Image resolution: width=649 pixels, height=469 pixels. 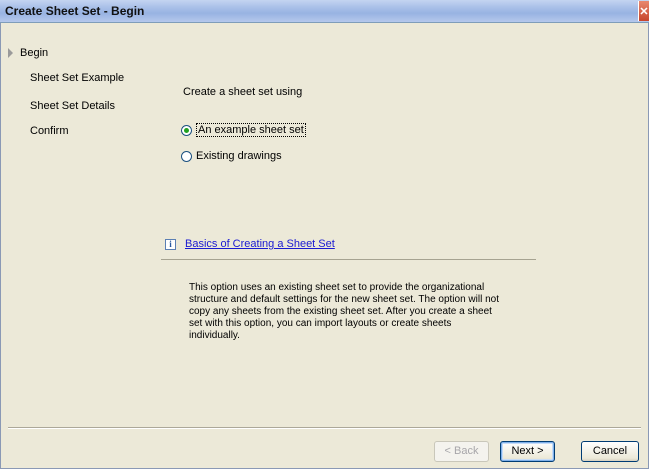 What do you see at coordinates (239, 156) in the screenshot?
I see `option-label: Existing drawings` at bounding box center [239, 156].